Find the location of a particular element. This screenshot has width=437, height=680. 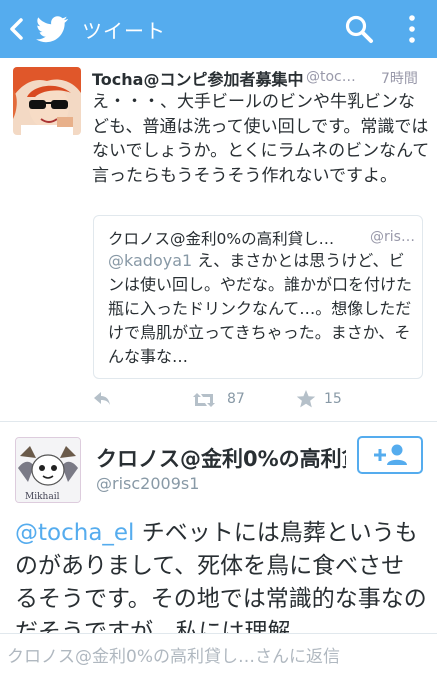

retweet-count: 87 is located at coordinates (236, 399).